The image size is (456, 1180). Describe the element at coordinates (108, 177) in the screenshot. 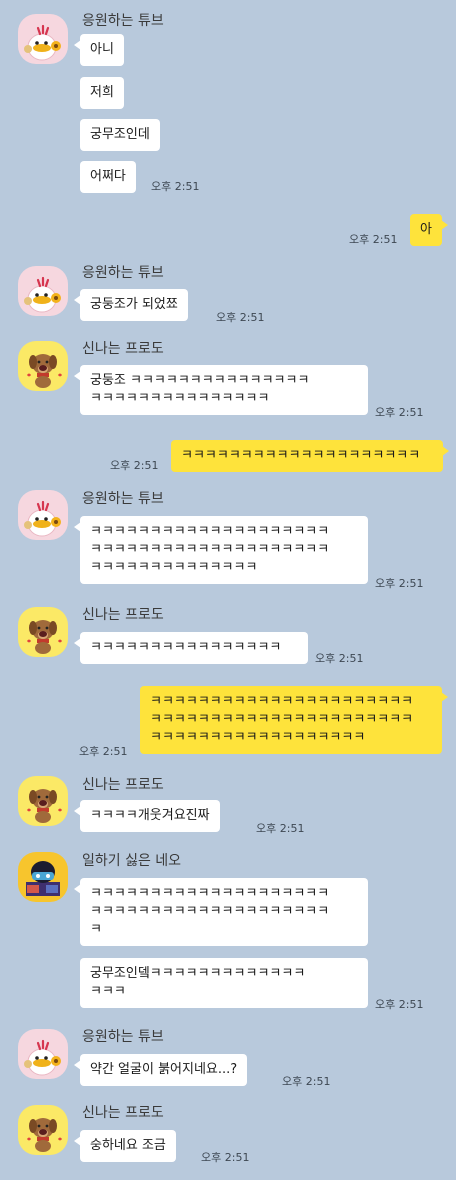

I see `message-bubble: 어쩌다` at that location.